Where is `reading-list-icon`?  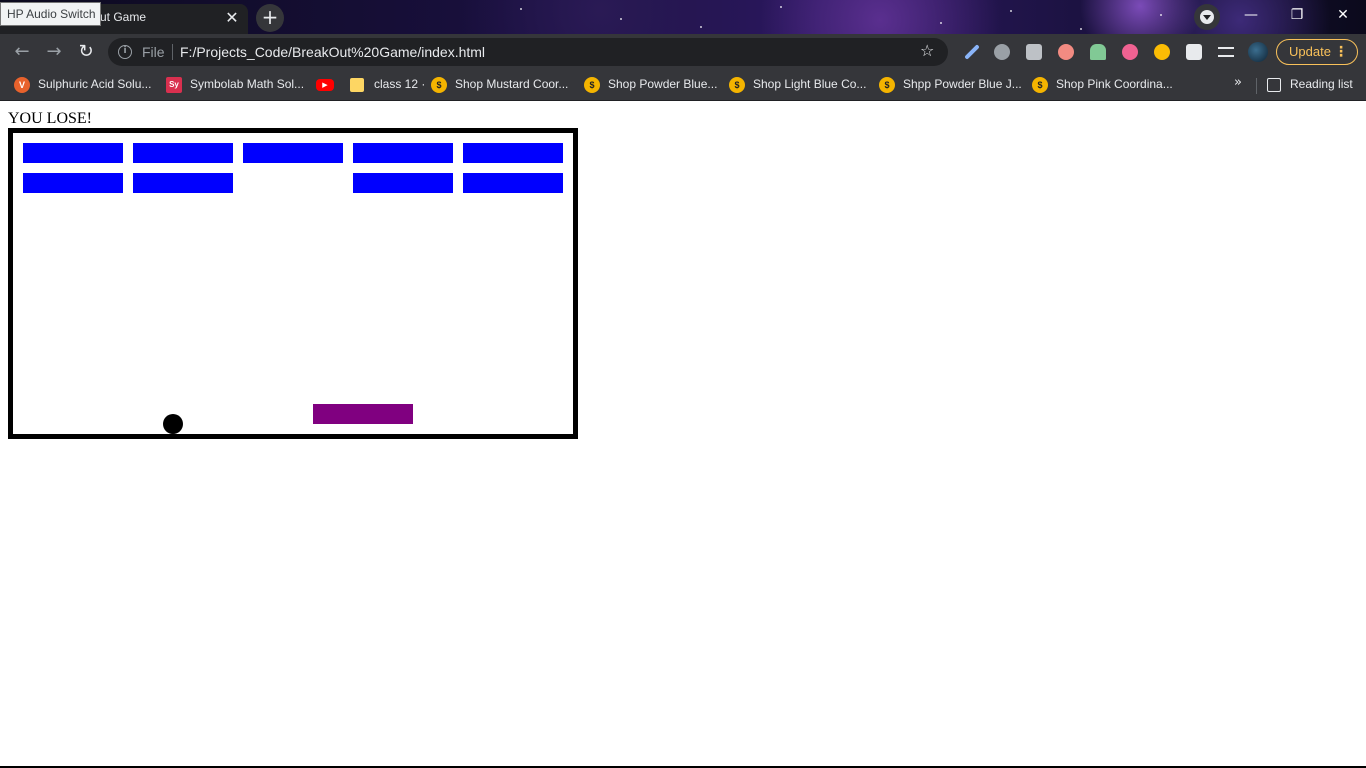
reading-list-icon is located at coordinates (1274, 85).